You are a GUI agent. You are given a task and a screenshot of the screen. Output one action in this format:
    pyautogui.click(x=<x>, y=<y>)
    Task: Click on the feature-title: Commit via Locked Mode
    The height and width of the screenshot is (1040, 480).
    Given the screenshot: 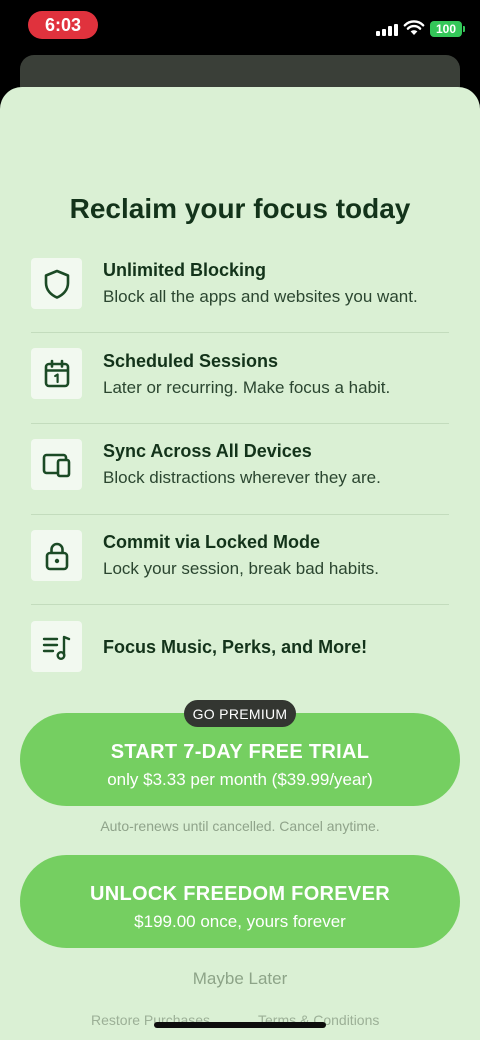 What is the action you would take?
    pyautogui.click(x=212, y=542)
    